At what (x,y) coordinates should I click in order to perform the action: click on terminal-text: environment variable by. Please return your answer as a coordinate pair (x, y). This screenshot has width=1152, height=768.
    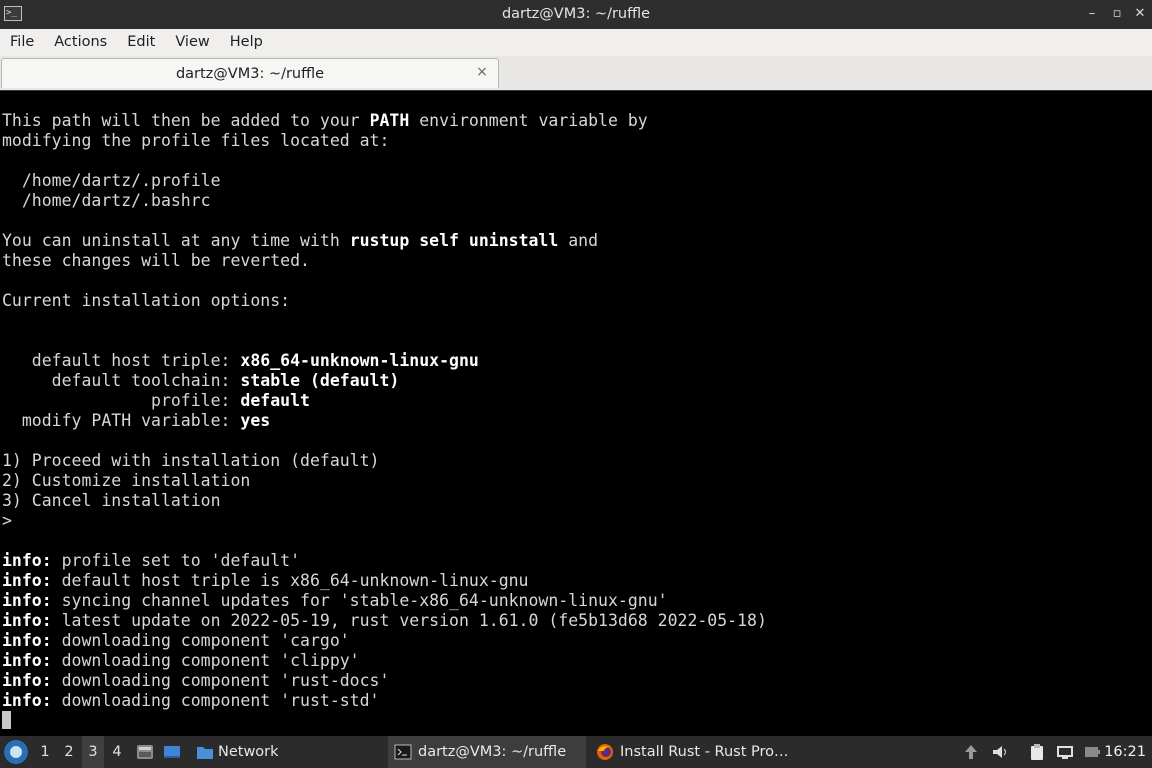
    Looking at the image, I should click on (528, 120).